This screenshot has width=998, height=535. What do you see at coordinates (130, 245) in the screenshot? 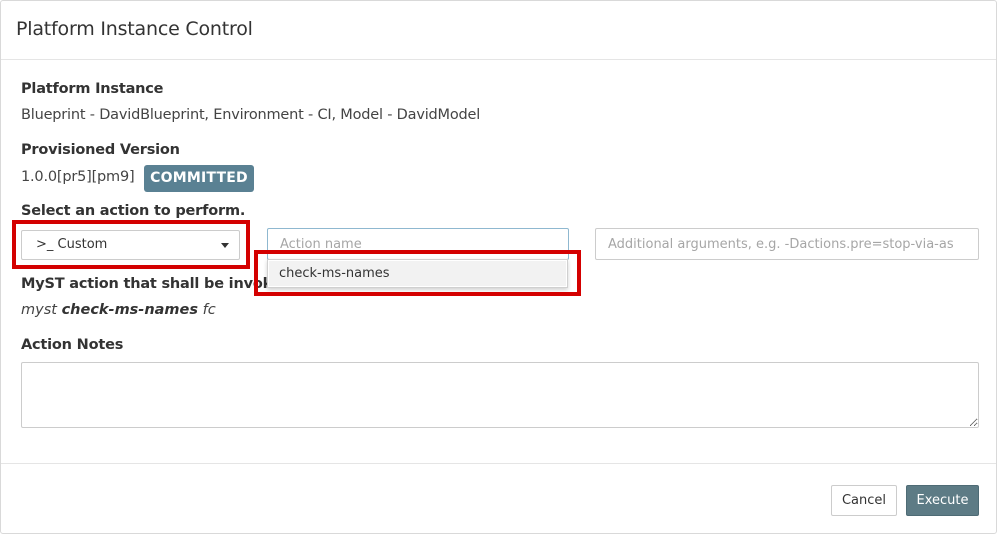
I see `action-type-select: >_ Custom` at bounding box center [130, 245].